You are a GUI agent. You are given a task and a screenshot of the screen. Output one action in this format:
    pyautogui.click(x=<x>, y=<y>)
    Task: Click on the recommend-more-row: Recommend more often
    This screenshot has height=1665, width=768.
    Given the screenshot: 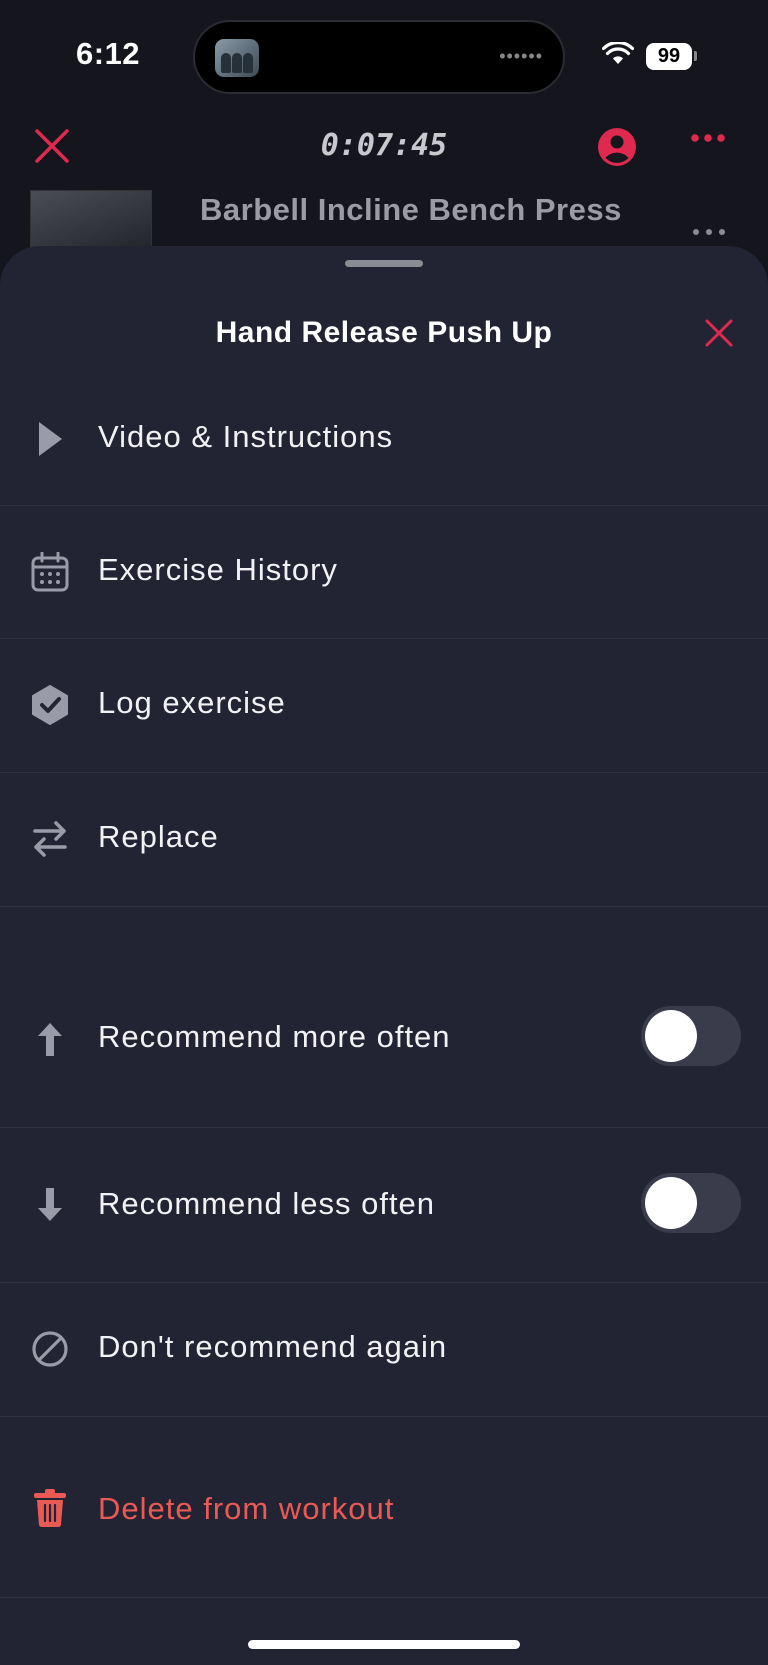 What is the action you would take?
    pyautogui.click(x=384, y=1017)
    